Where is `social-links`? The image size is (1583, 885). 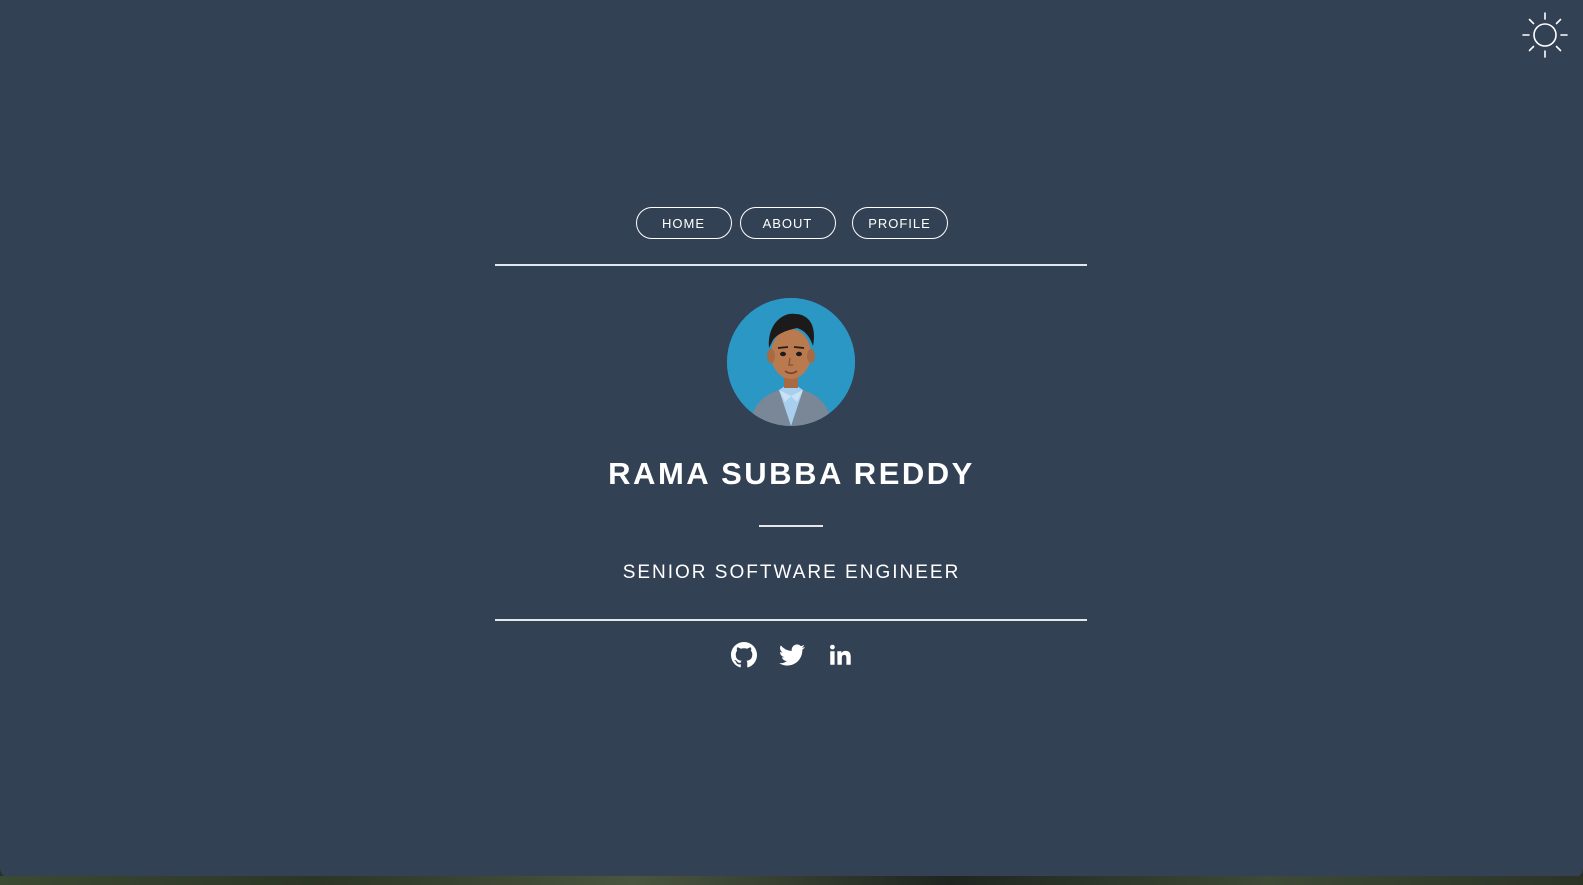
social-links is located at coordinates (791, 655).